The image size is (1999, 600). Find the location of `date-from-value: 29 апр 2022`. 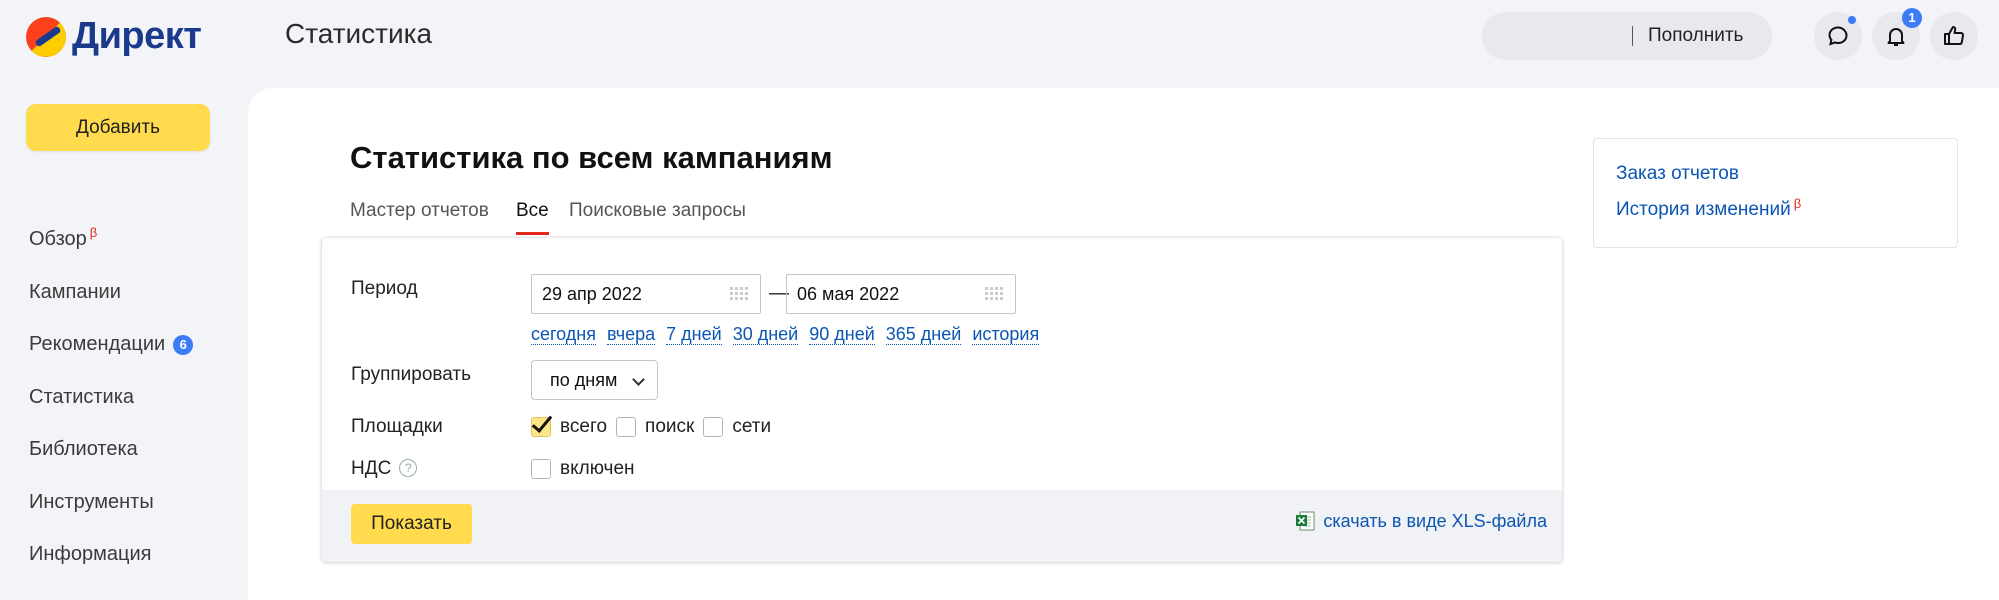

date-from-value: 29 апр 2022 is located at coordinates (592, 294).